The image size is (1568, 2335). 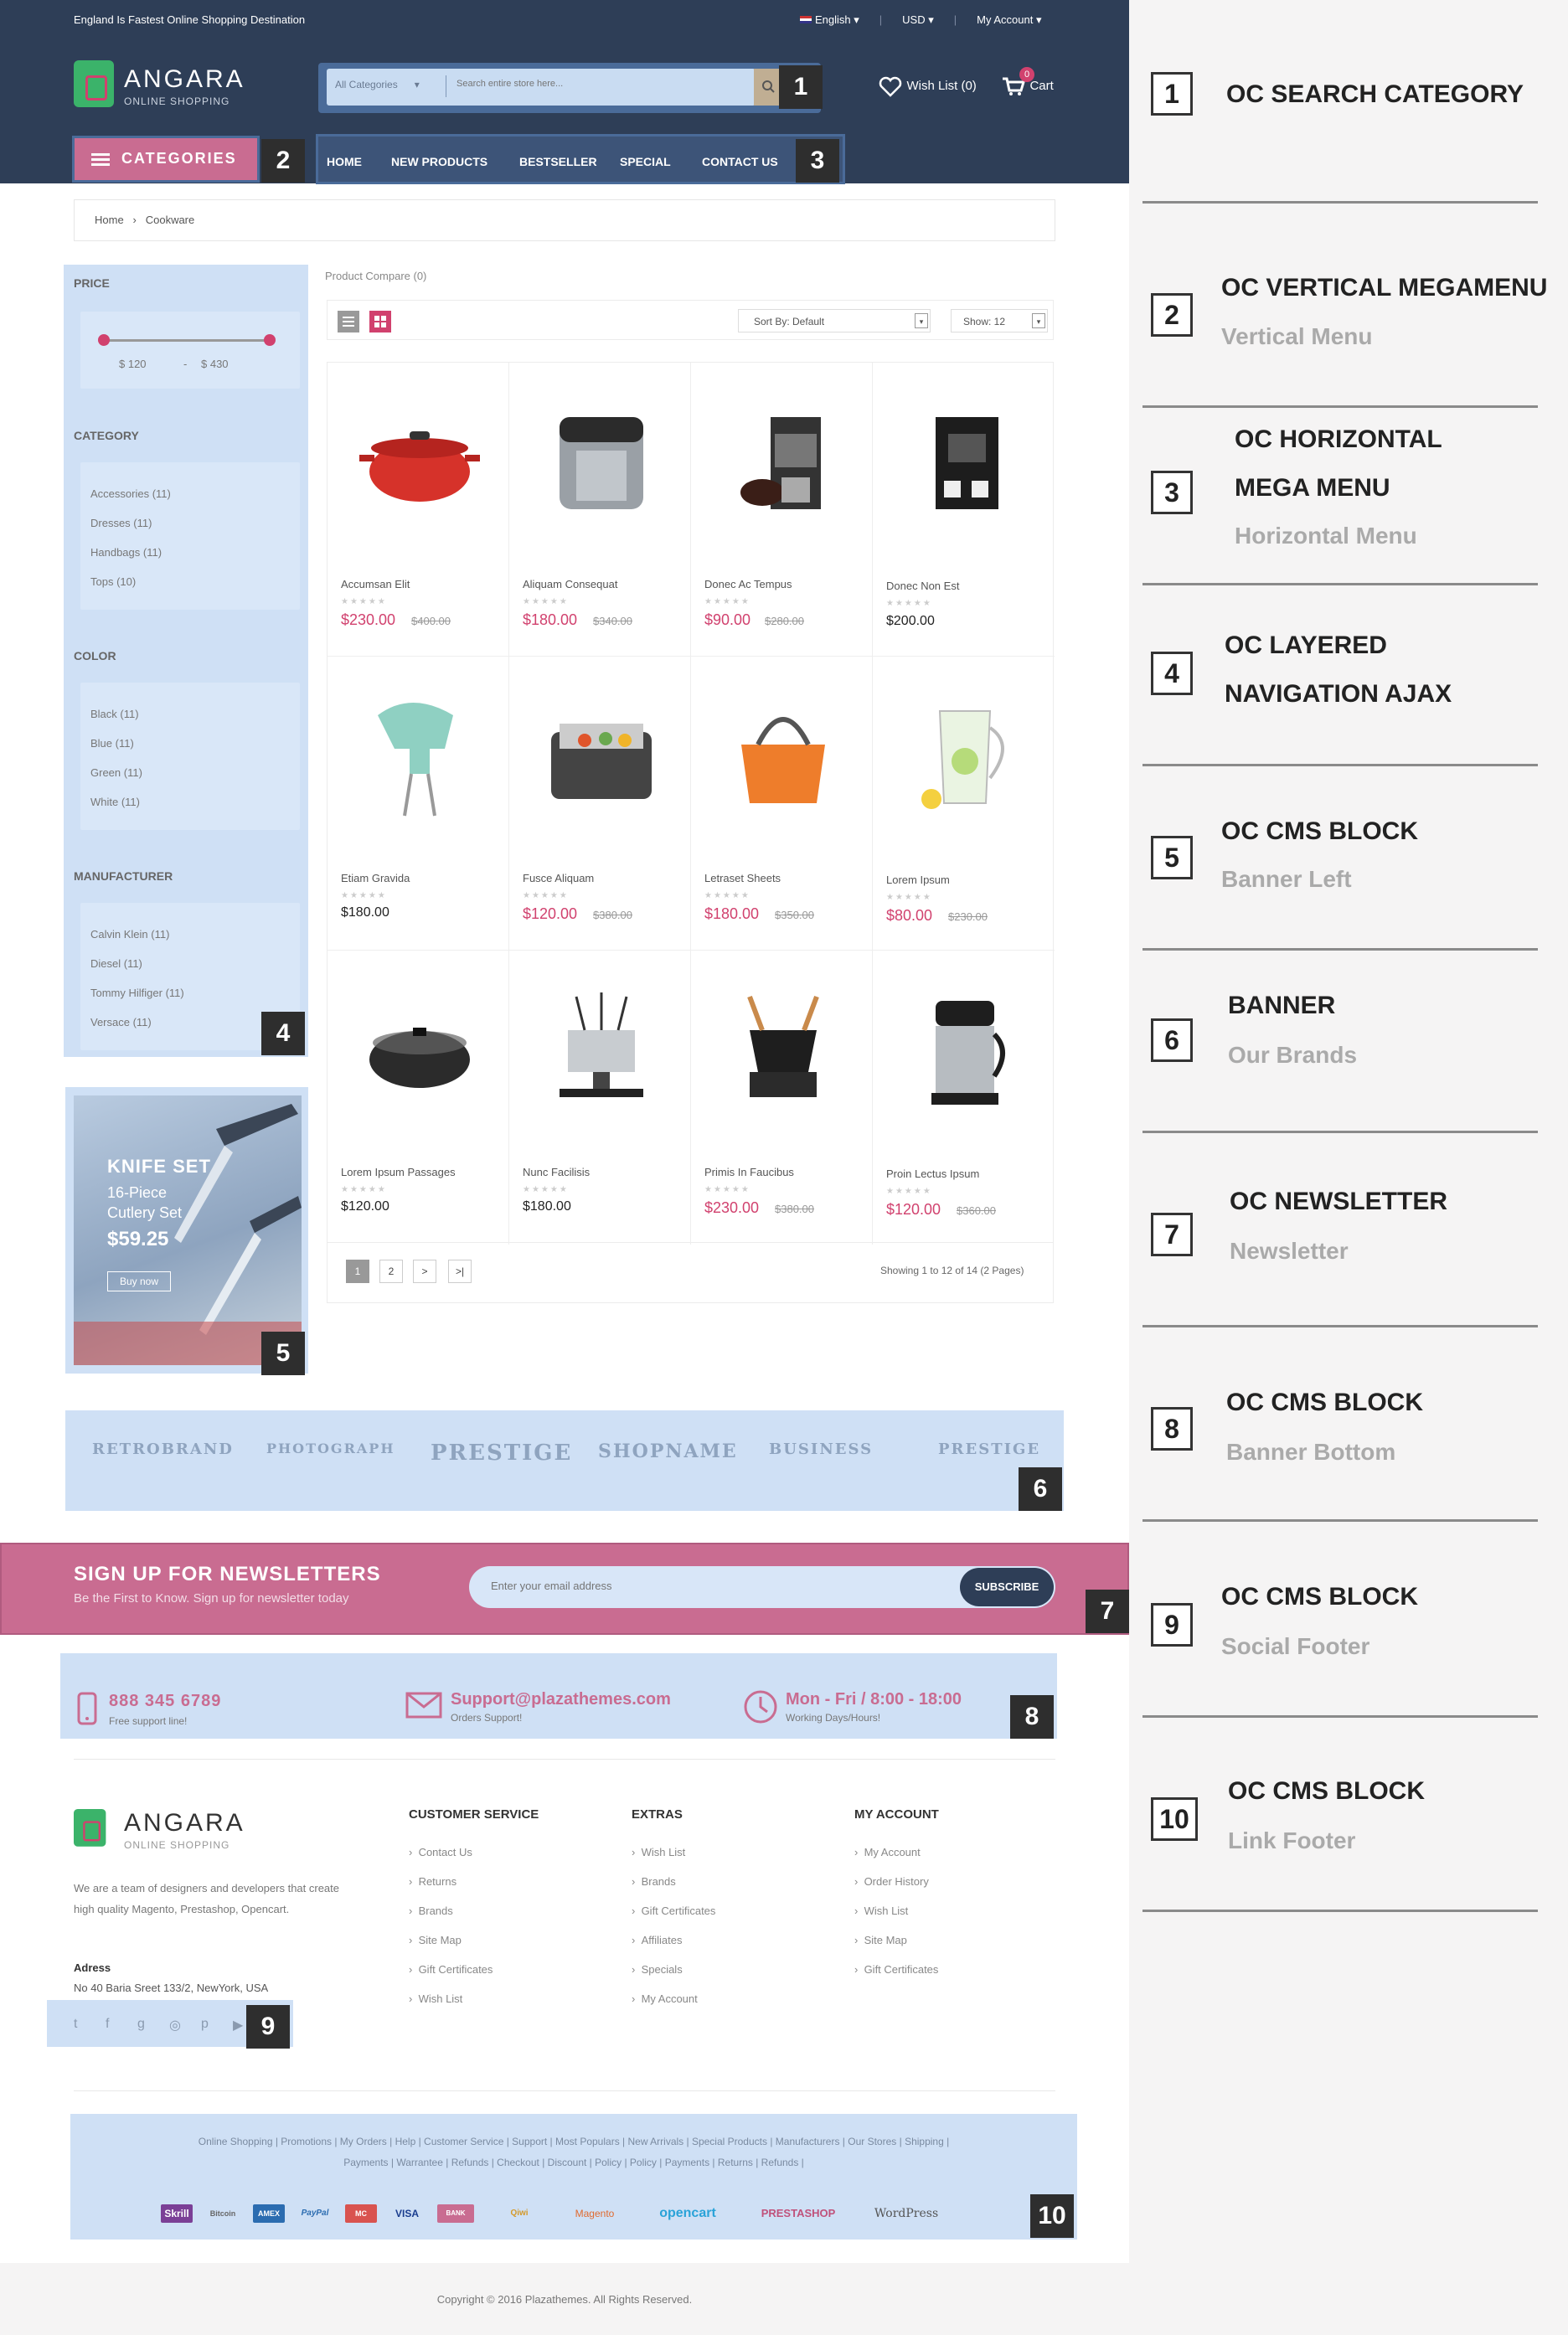 I want to click on product-name: Letraset Sheets, so click(x=743, y=878).